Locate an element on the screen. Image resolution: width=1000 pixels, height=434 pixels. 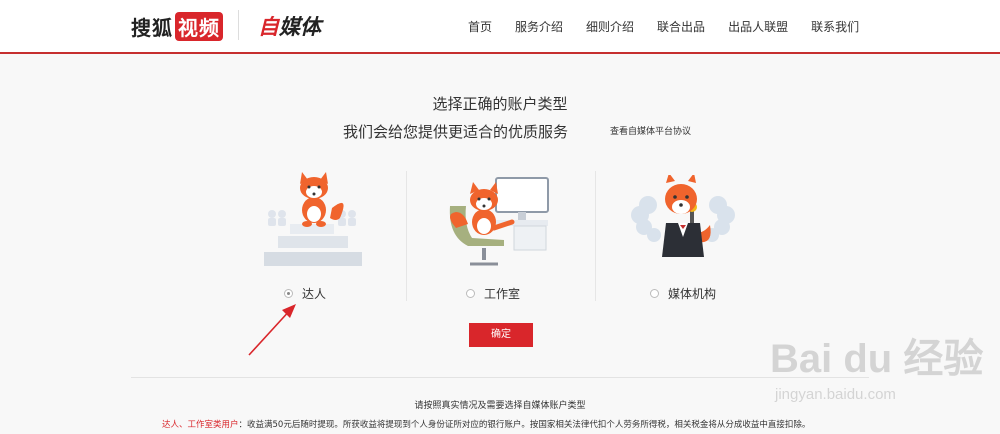
watermark-brand: Bai du 经验 is located at coordinates (877, 359).